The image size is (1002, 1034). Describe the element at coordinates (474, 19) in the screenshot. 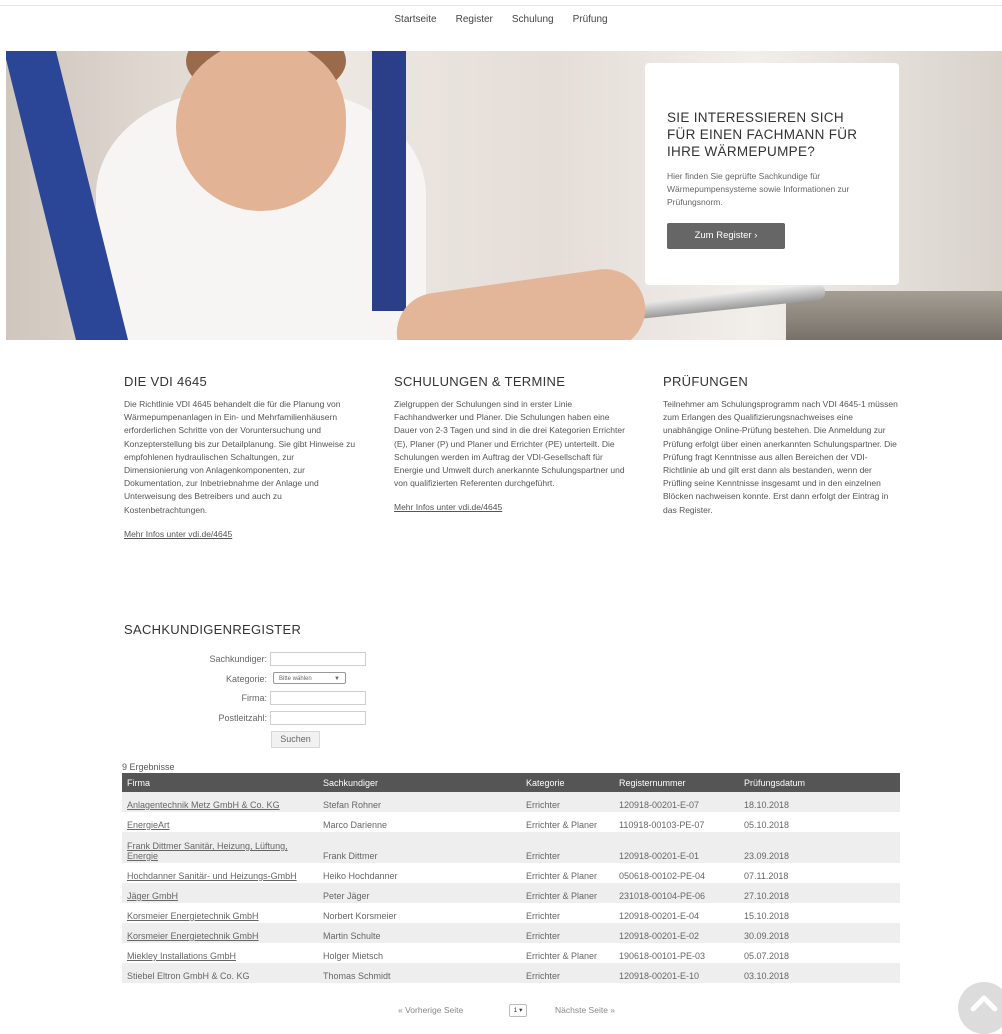

I see `nav-register: Register` at that location.